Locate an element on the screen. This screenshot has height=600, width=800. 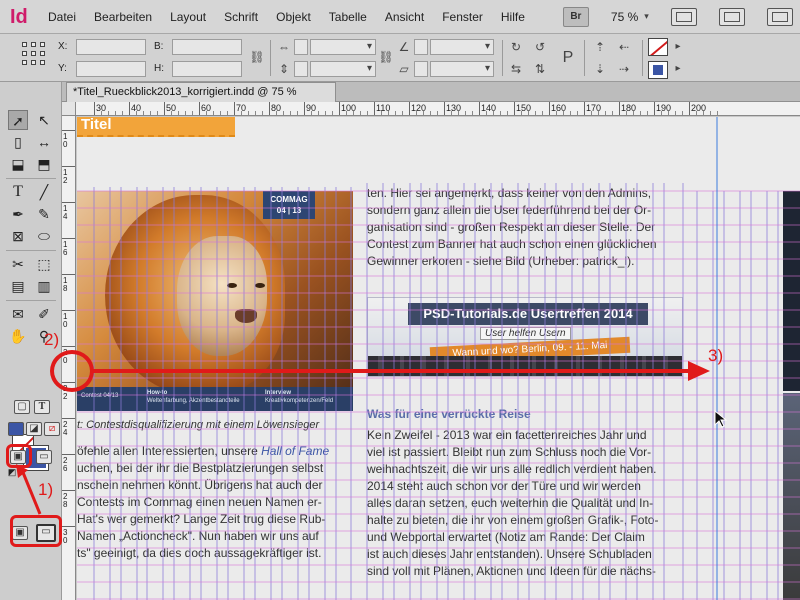
pencil-tool-icon: ✎ is located at coordinates (44, 214).